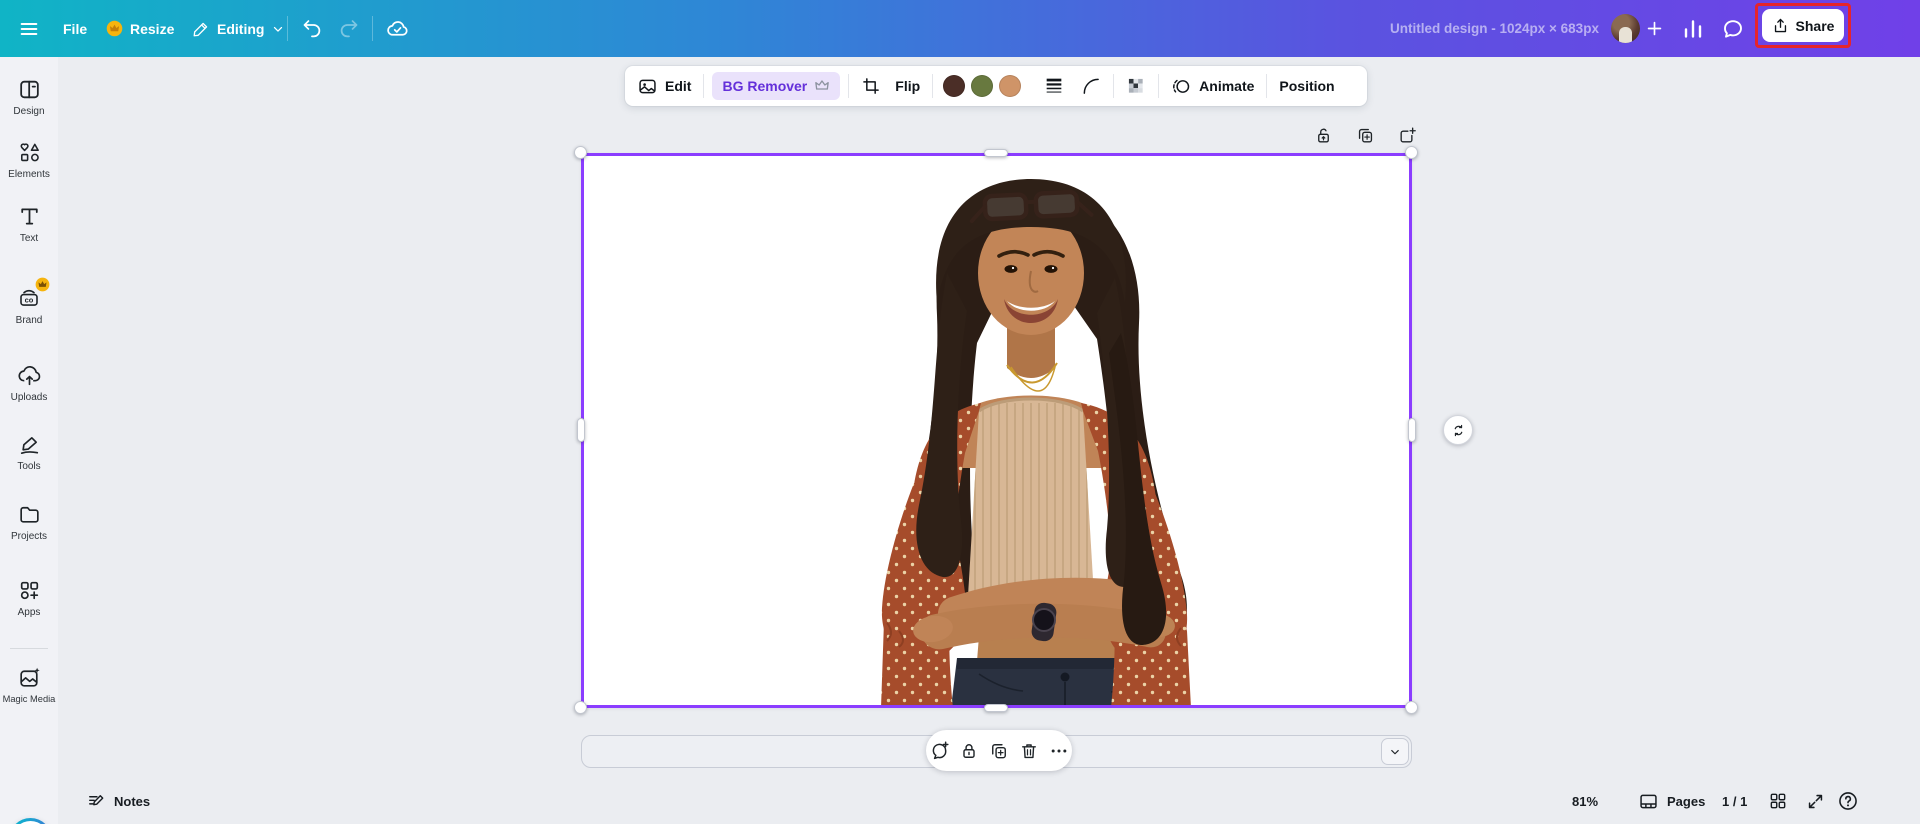  I want to click on resize-handle-bottom, so click(996, 708).